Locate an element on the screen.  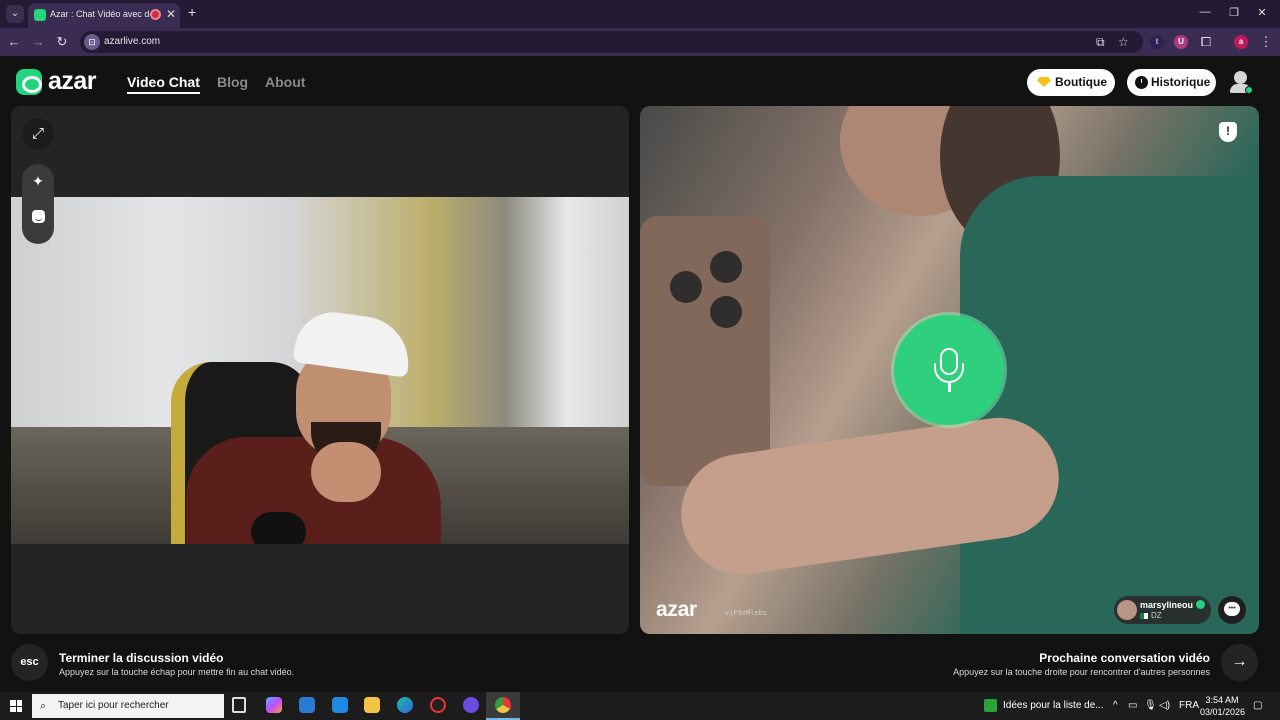
camera-person-body is located at coordinates (313, 490).